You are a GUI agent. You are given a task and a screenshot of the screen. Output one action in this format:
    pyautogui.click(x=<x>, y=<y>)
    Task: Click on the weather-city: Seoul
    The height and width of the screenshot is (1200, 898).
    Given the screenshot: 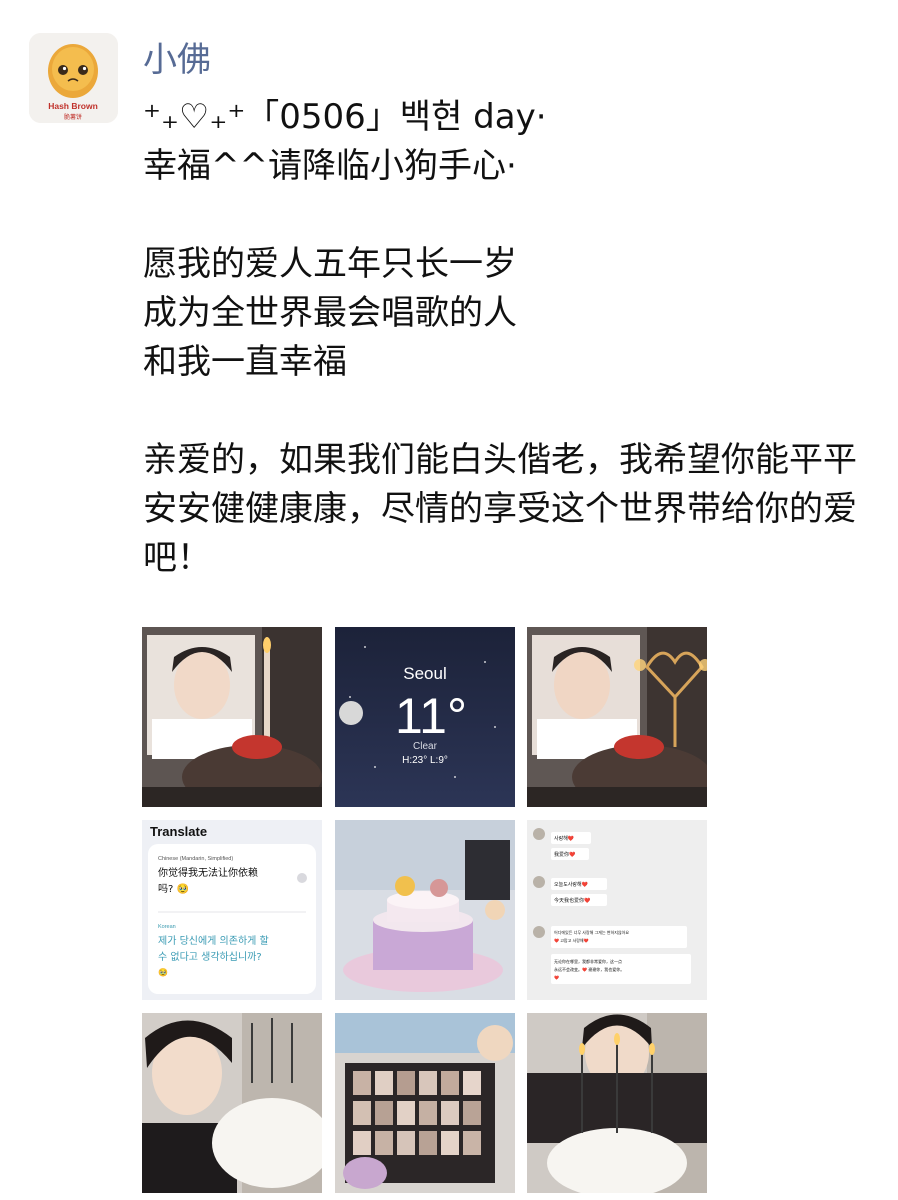 What is the action you would take?
    pyautogui.click(x=424, y=673)
    